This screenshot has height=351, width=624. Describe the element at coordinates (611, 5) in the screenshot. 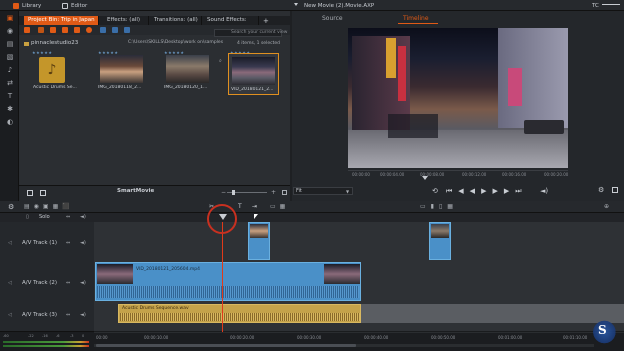

I see `window-controls` at that location.